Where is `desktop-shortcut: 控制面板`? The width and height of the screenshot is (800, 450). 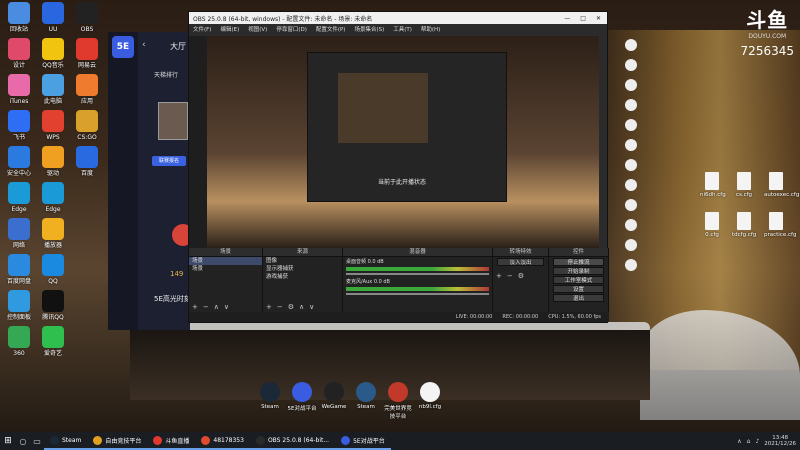 desktop-shortcut: 控制面板 is located at coordinates (19, 305).